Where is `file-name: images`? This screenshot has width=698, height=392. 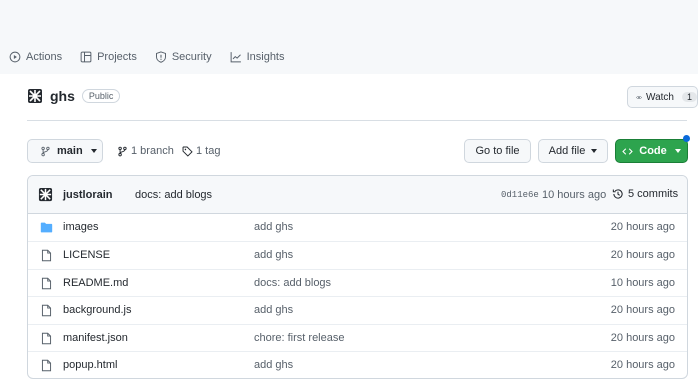
file-name: images is located at coordinates (80, 227).